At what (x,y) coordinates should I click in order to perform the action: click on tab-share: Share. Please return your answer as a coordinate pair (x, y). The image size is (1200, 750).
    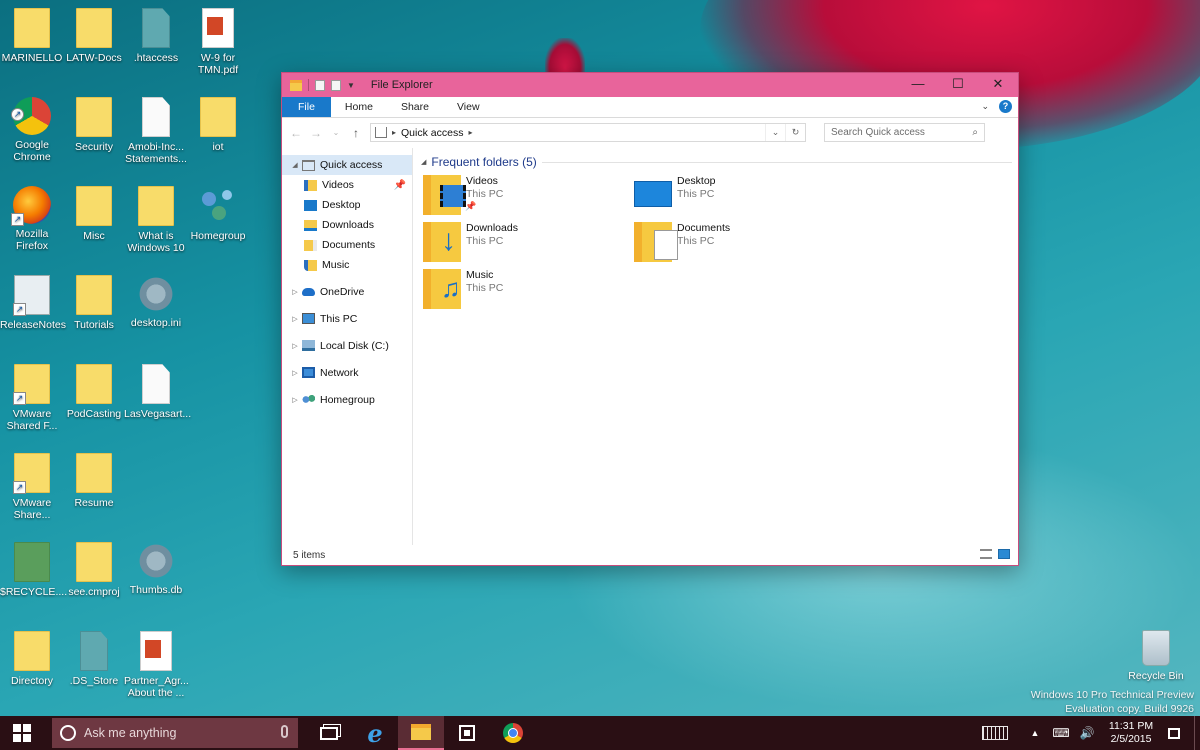
    Looking at the image, I should click on (415, 107).